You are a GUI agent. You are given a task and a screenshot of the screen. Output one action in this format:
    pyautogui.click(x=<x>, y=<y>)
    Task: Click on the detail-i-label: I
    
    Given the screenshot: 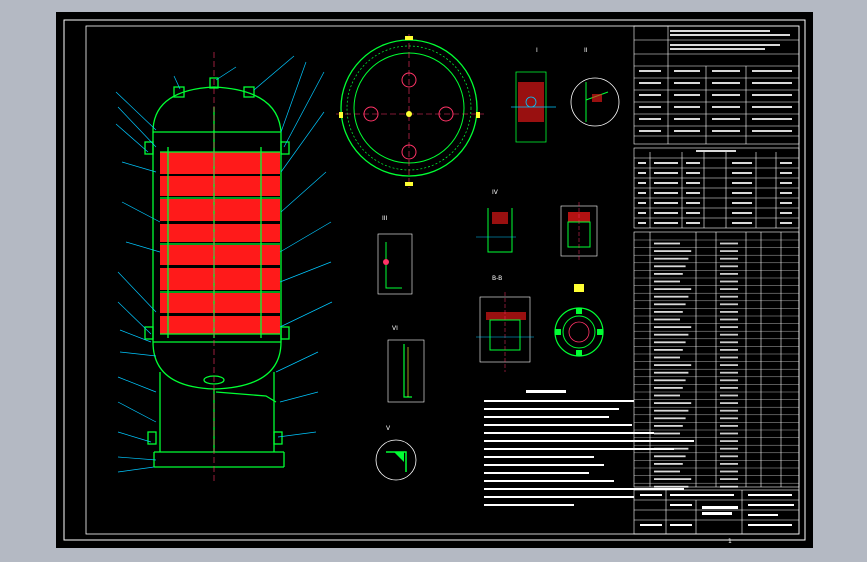 What is the action you would take?
    pyautogui.click(x=537, y=50)
    